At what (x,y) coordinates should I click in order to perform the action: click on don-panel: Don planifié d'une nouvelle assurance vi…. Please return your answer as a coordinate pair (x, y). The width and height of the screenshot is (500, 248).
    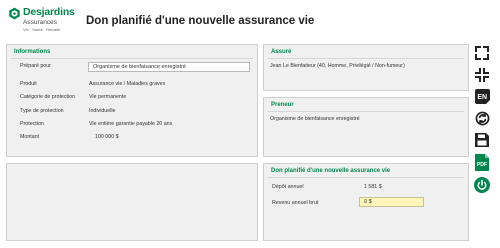
    Looking at the image, I should click on (366, 202).